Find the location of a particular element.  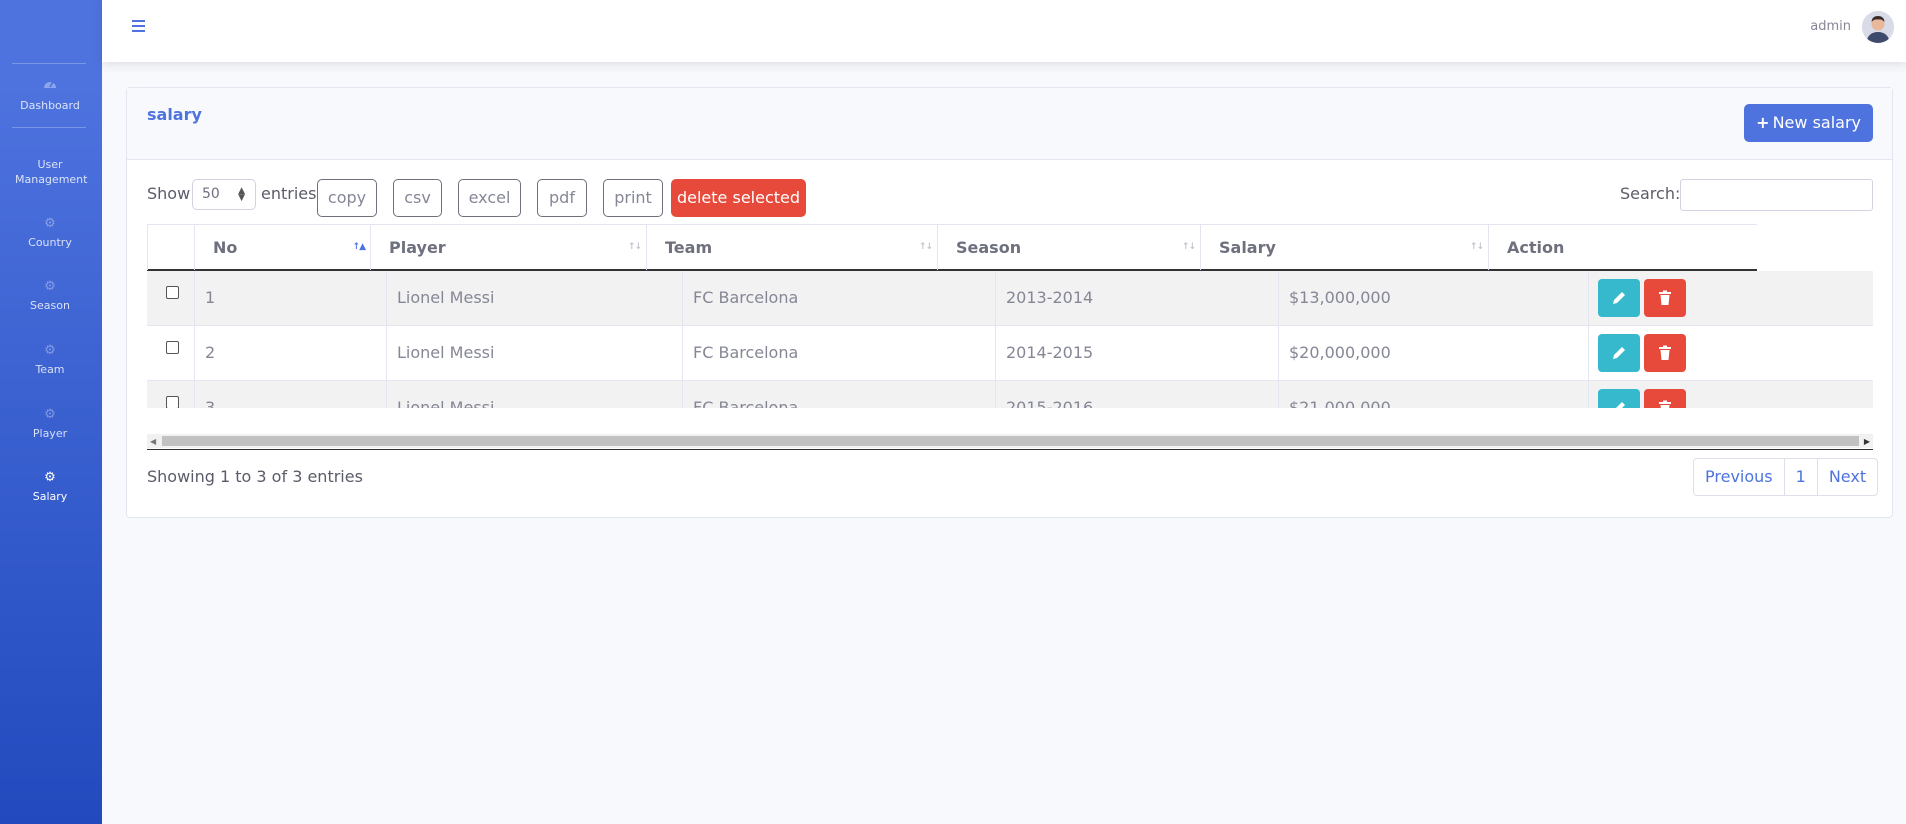

pdf-button: pdf is located at coordinates (562, 198).